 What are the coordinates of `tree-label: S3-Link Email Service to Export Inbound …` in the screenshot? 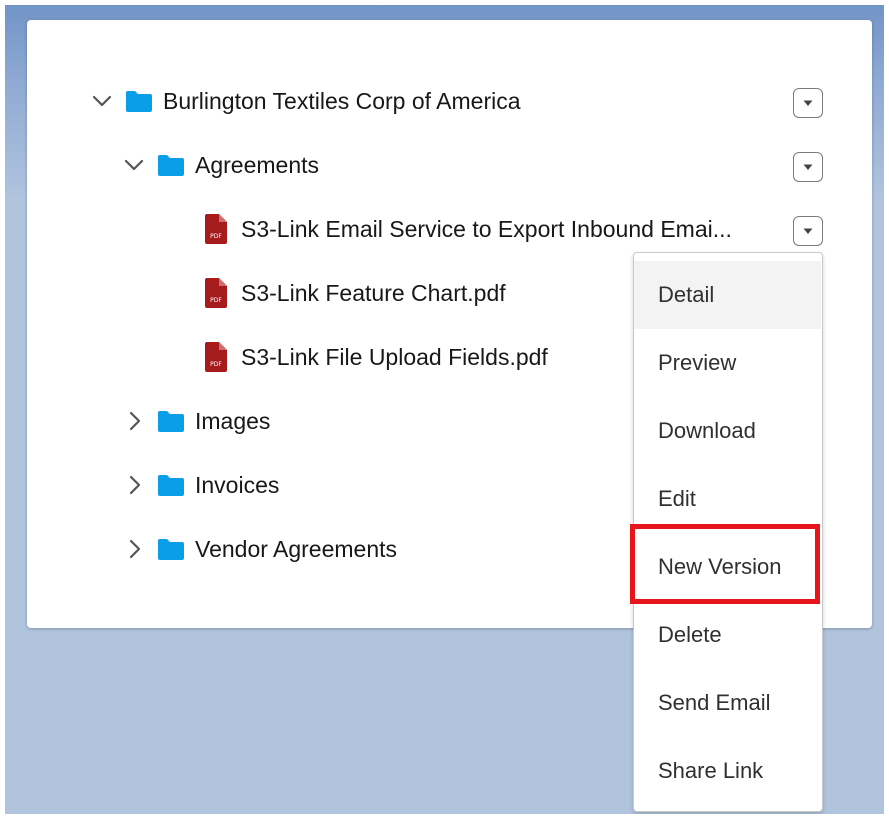 It's located at (486, 228).